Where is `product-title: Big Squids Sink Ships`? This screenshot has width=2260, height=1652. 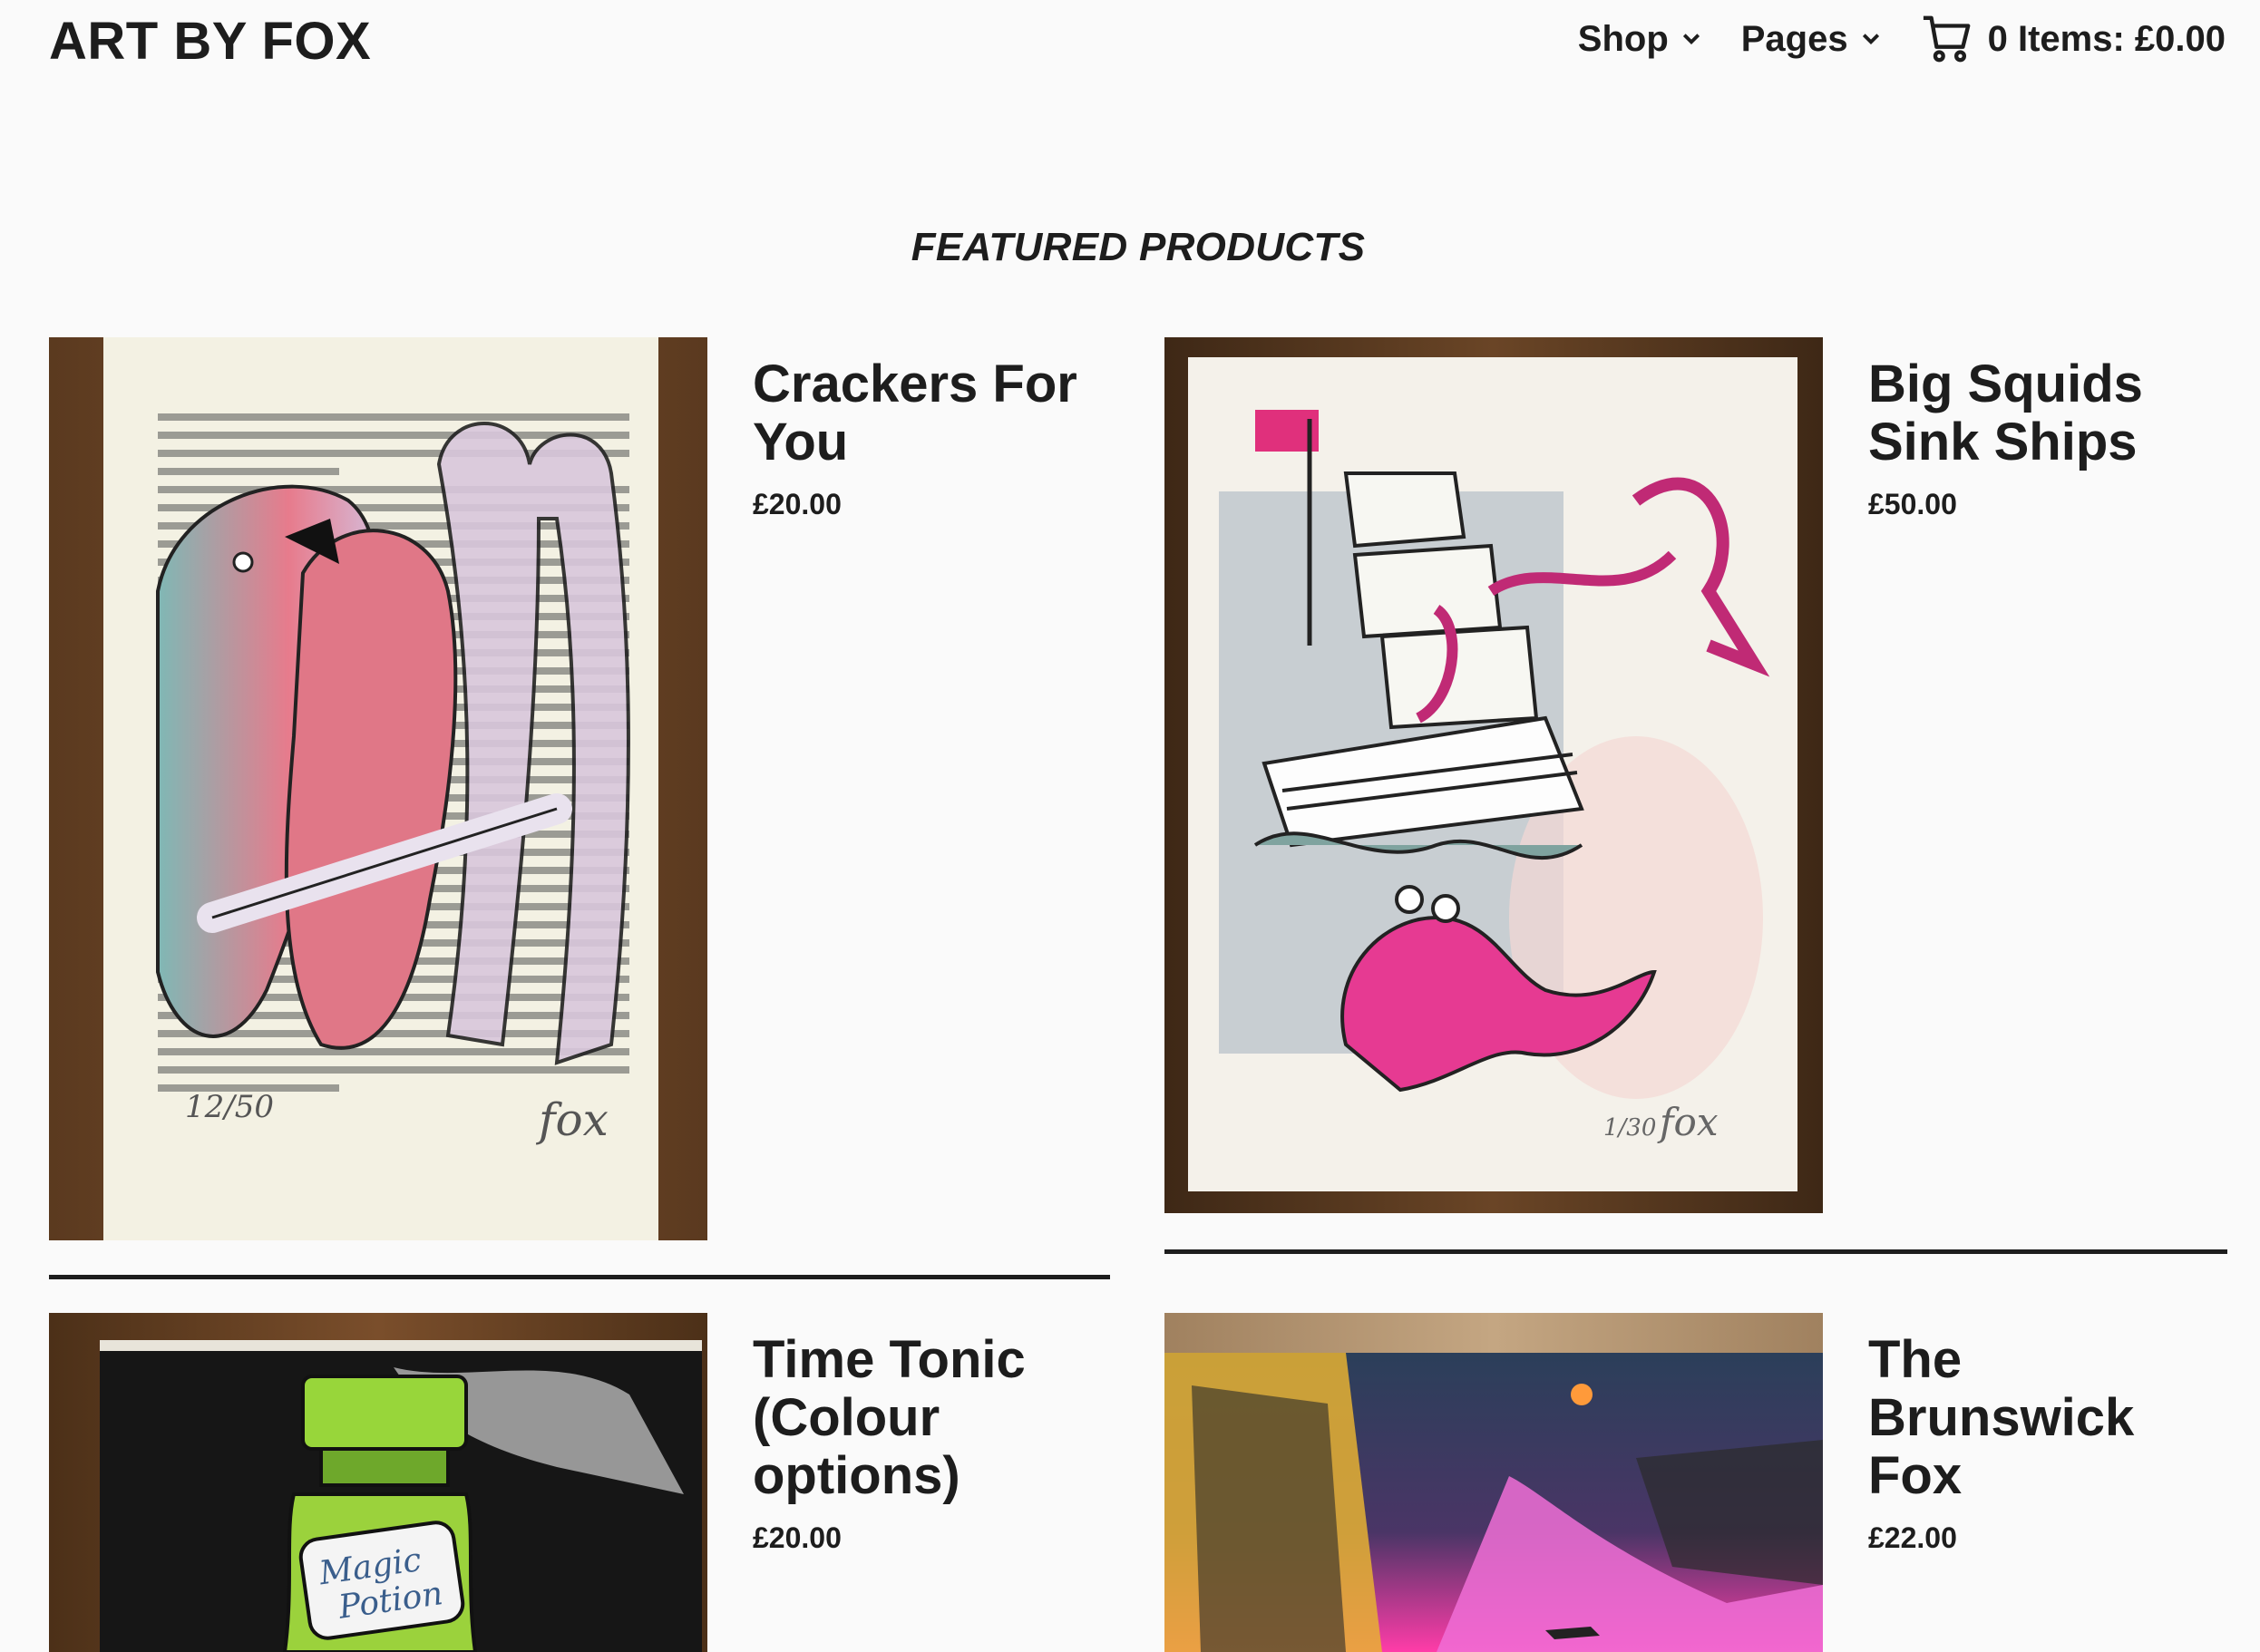 product-title: Big Squids Sink Ships is located at coordinates (2049, 413).